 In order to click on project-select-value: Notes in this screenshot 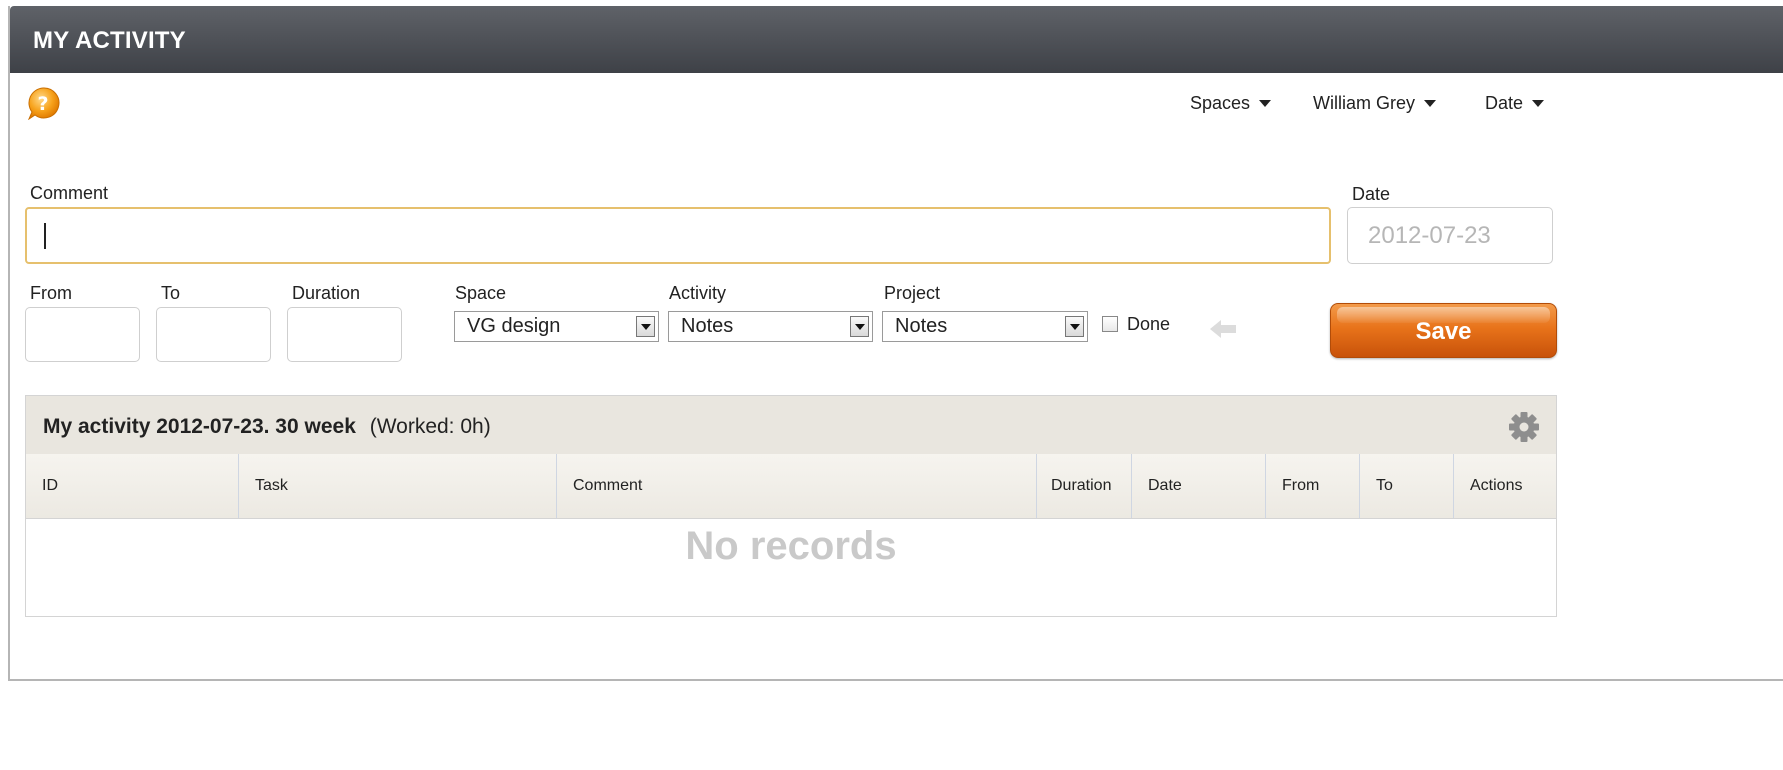, I will do `click(921, 326)`.